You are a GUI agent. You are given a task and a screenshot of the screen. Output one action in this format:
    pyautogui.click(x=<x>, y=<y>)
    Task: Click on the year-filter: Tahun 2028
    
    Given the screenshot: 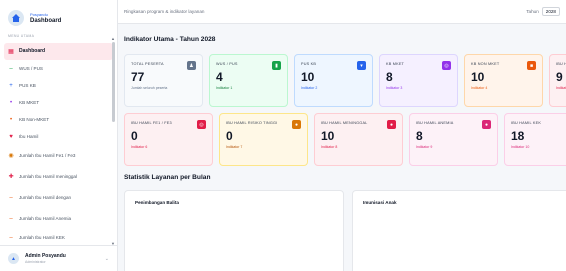 What is the action you would take?
    pyautogui.click(x=543, y=11)
    